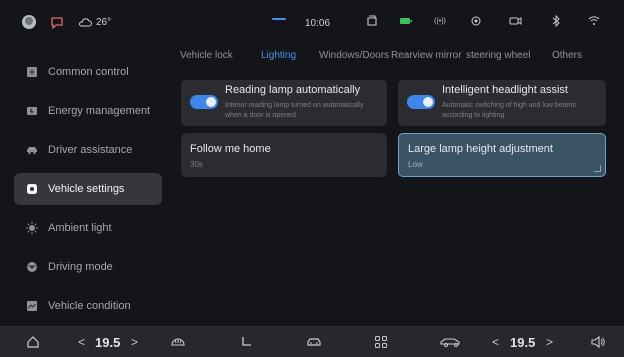 The image size is (624, 357). I want to click on left-temp-increase-button: >, so click(134, 342).